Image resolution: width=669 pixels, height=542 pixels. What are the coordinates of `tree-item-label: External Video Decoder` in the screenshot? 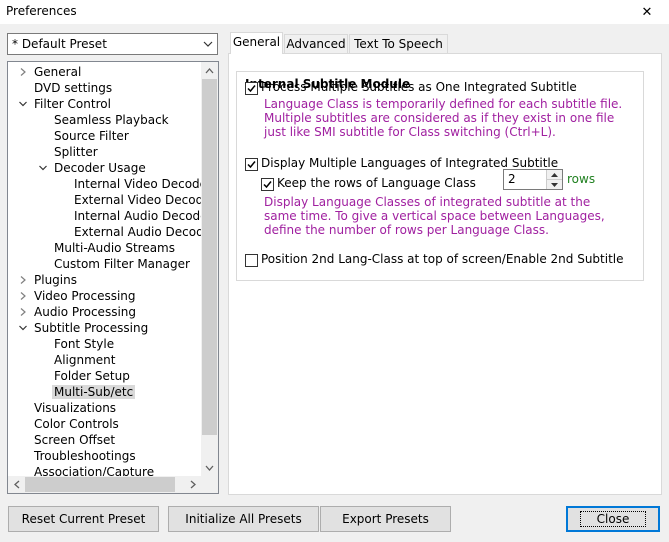 It's located at (145, 200).